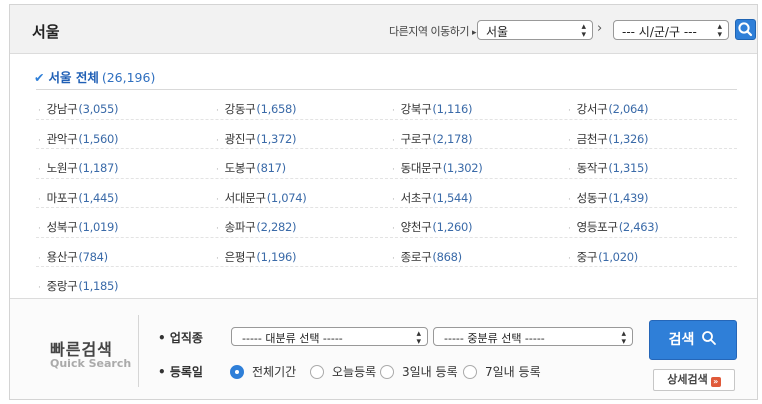 The height and width of the screenshot is (404, 762). I want to click on minor-category-value: ----- 중분류 선택 -----, so click(494, 338).